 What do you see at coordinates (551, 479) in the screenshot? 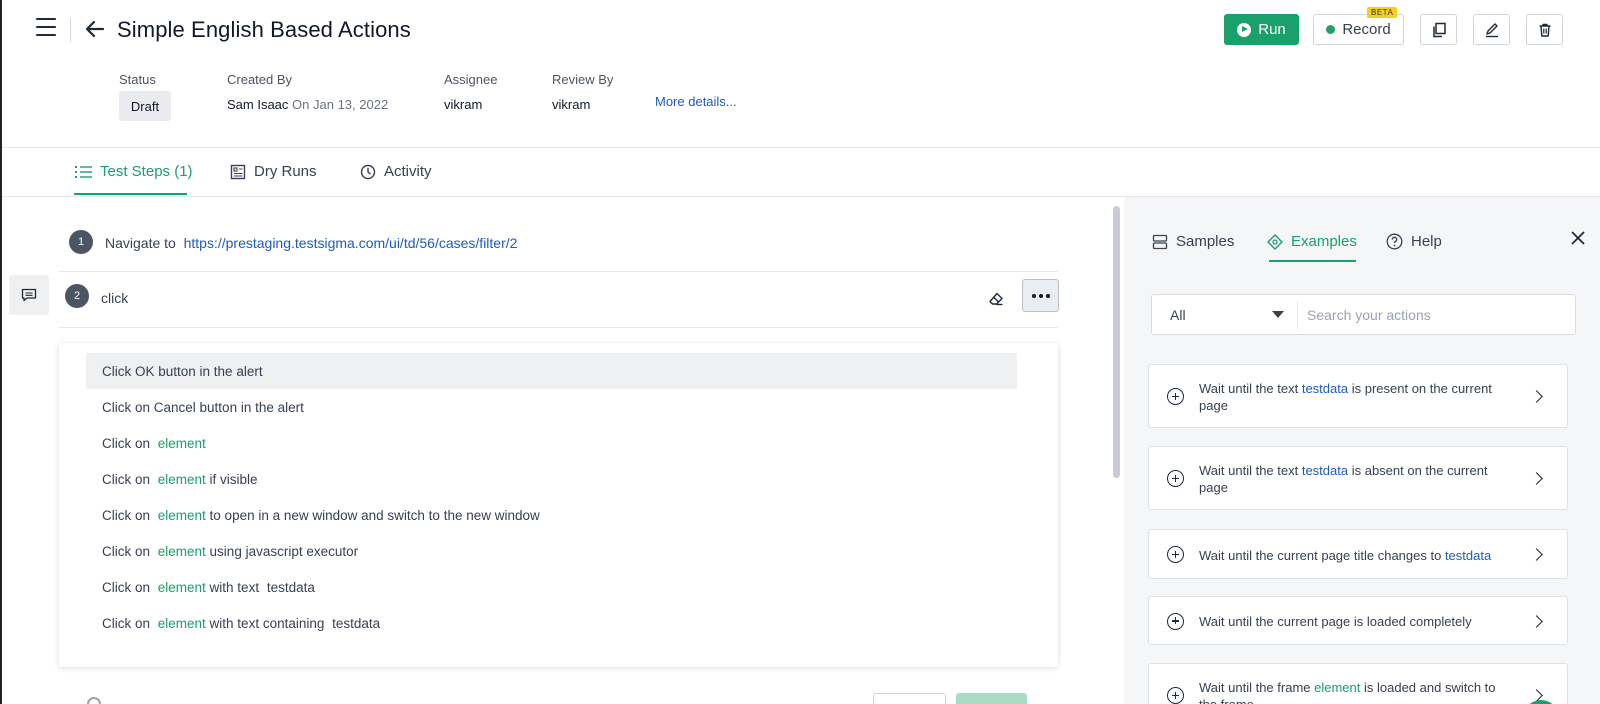
I see `suggestion-item: Click on element if visible` at bounding box center [551, 479].